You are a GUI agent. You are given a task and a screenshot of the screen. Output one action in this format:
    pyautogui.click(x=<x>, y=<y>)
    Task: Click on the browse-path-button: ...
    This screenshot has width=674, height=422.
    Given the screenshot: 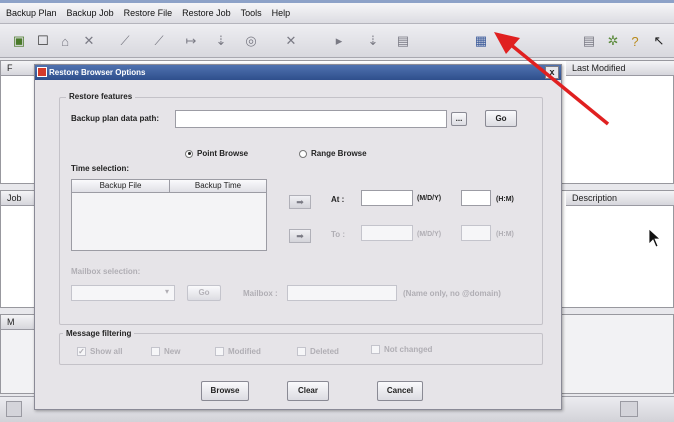 What is the action you would take?
    pyautogui.click(x=459, y=119)
    